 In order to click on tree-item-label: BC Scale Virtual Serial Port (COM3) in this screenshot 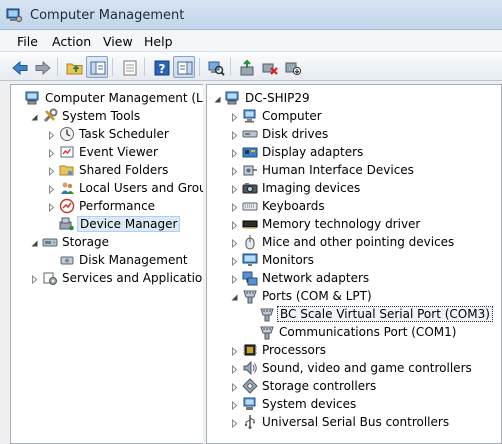, I will do `click(385, 314)`.